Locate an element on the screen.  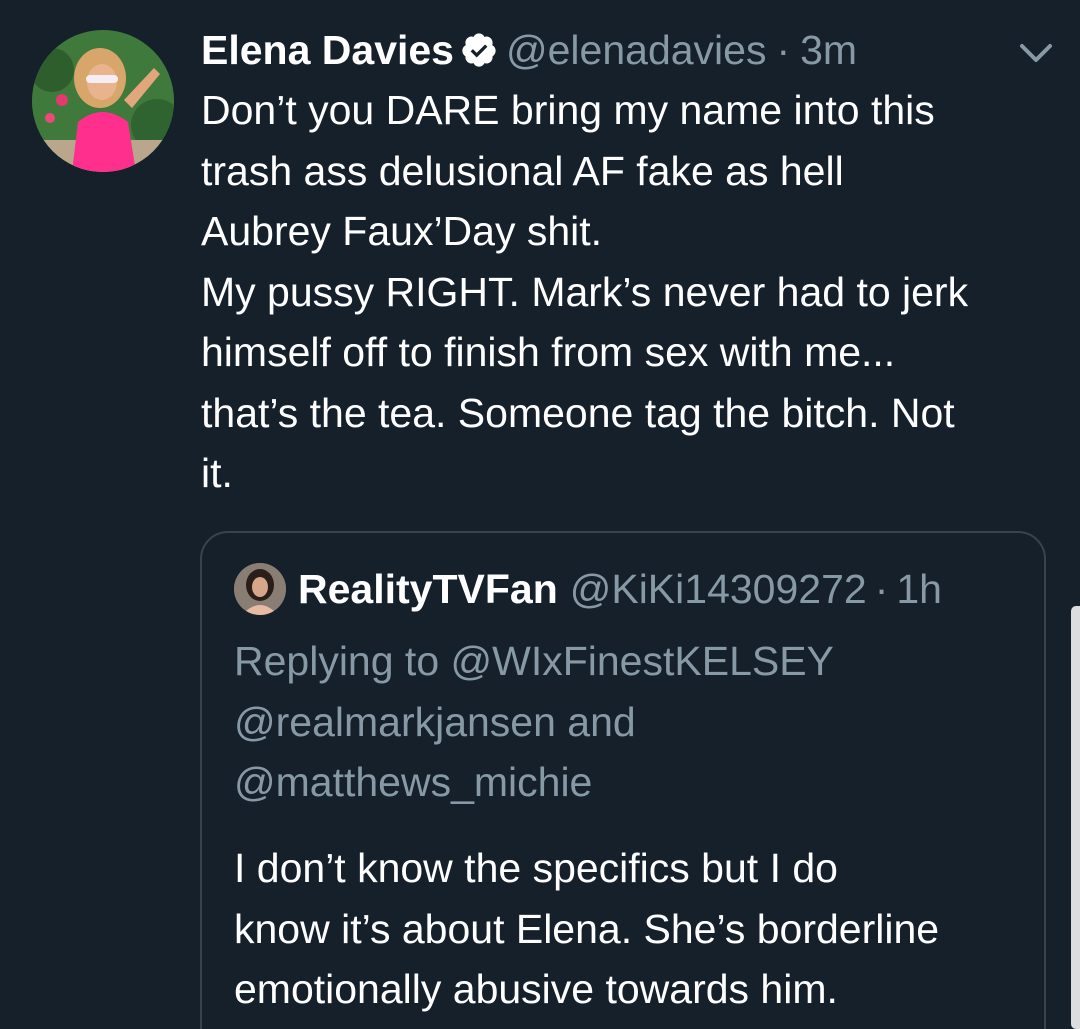
chevron-down-icon is located at coordinates (1036, 53).